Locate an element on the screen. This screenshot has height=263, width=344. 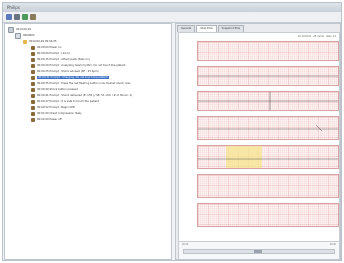
event-item: 00:00:09 Prompt : Link to is located at coordinates (50, 53).